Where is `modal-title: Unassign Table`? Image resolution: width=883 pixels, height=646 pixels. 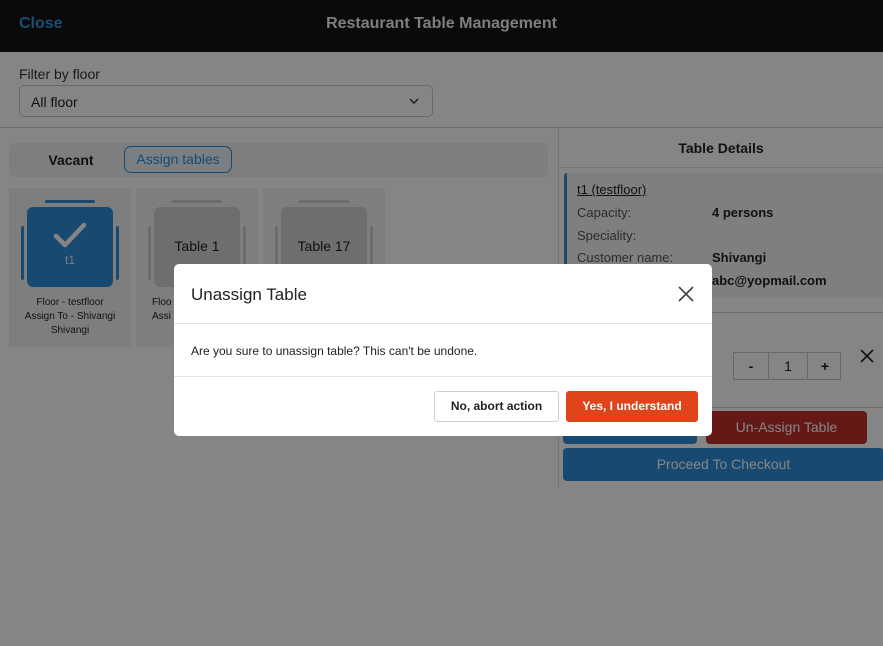 modal-title: Unassign Table is located at coordinates (249, 294).